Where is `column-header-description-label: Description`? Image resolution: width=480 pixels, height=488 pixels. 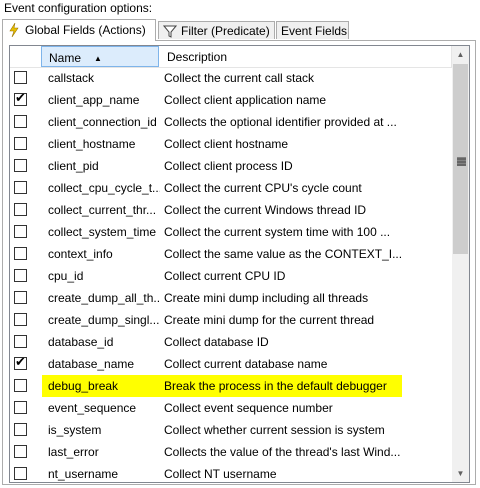
column-header-description-label: Description is located at coordinates (197, 57).